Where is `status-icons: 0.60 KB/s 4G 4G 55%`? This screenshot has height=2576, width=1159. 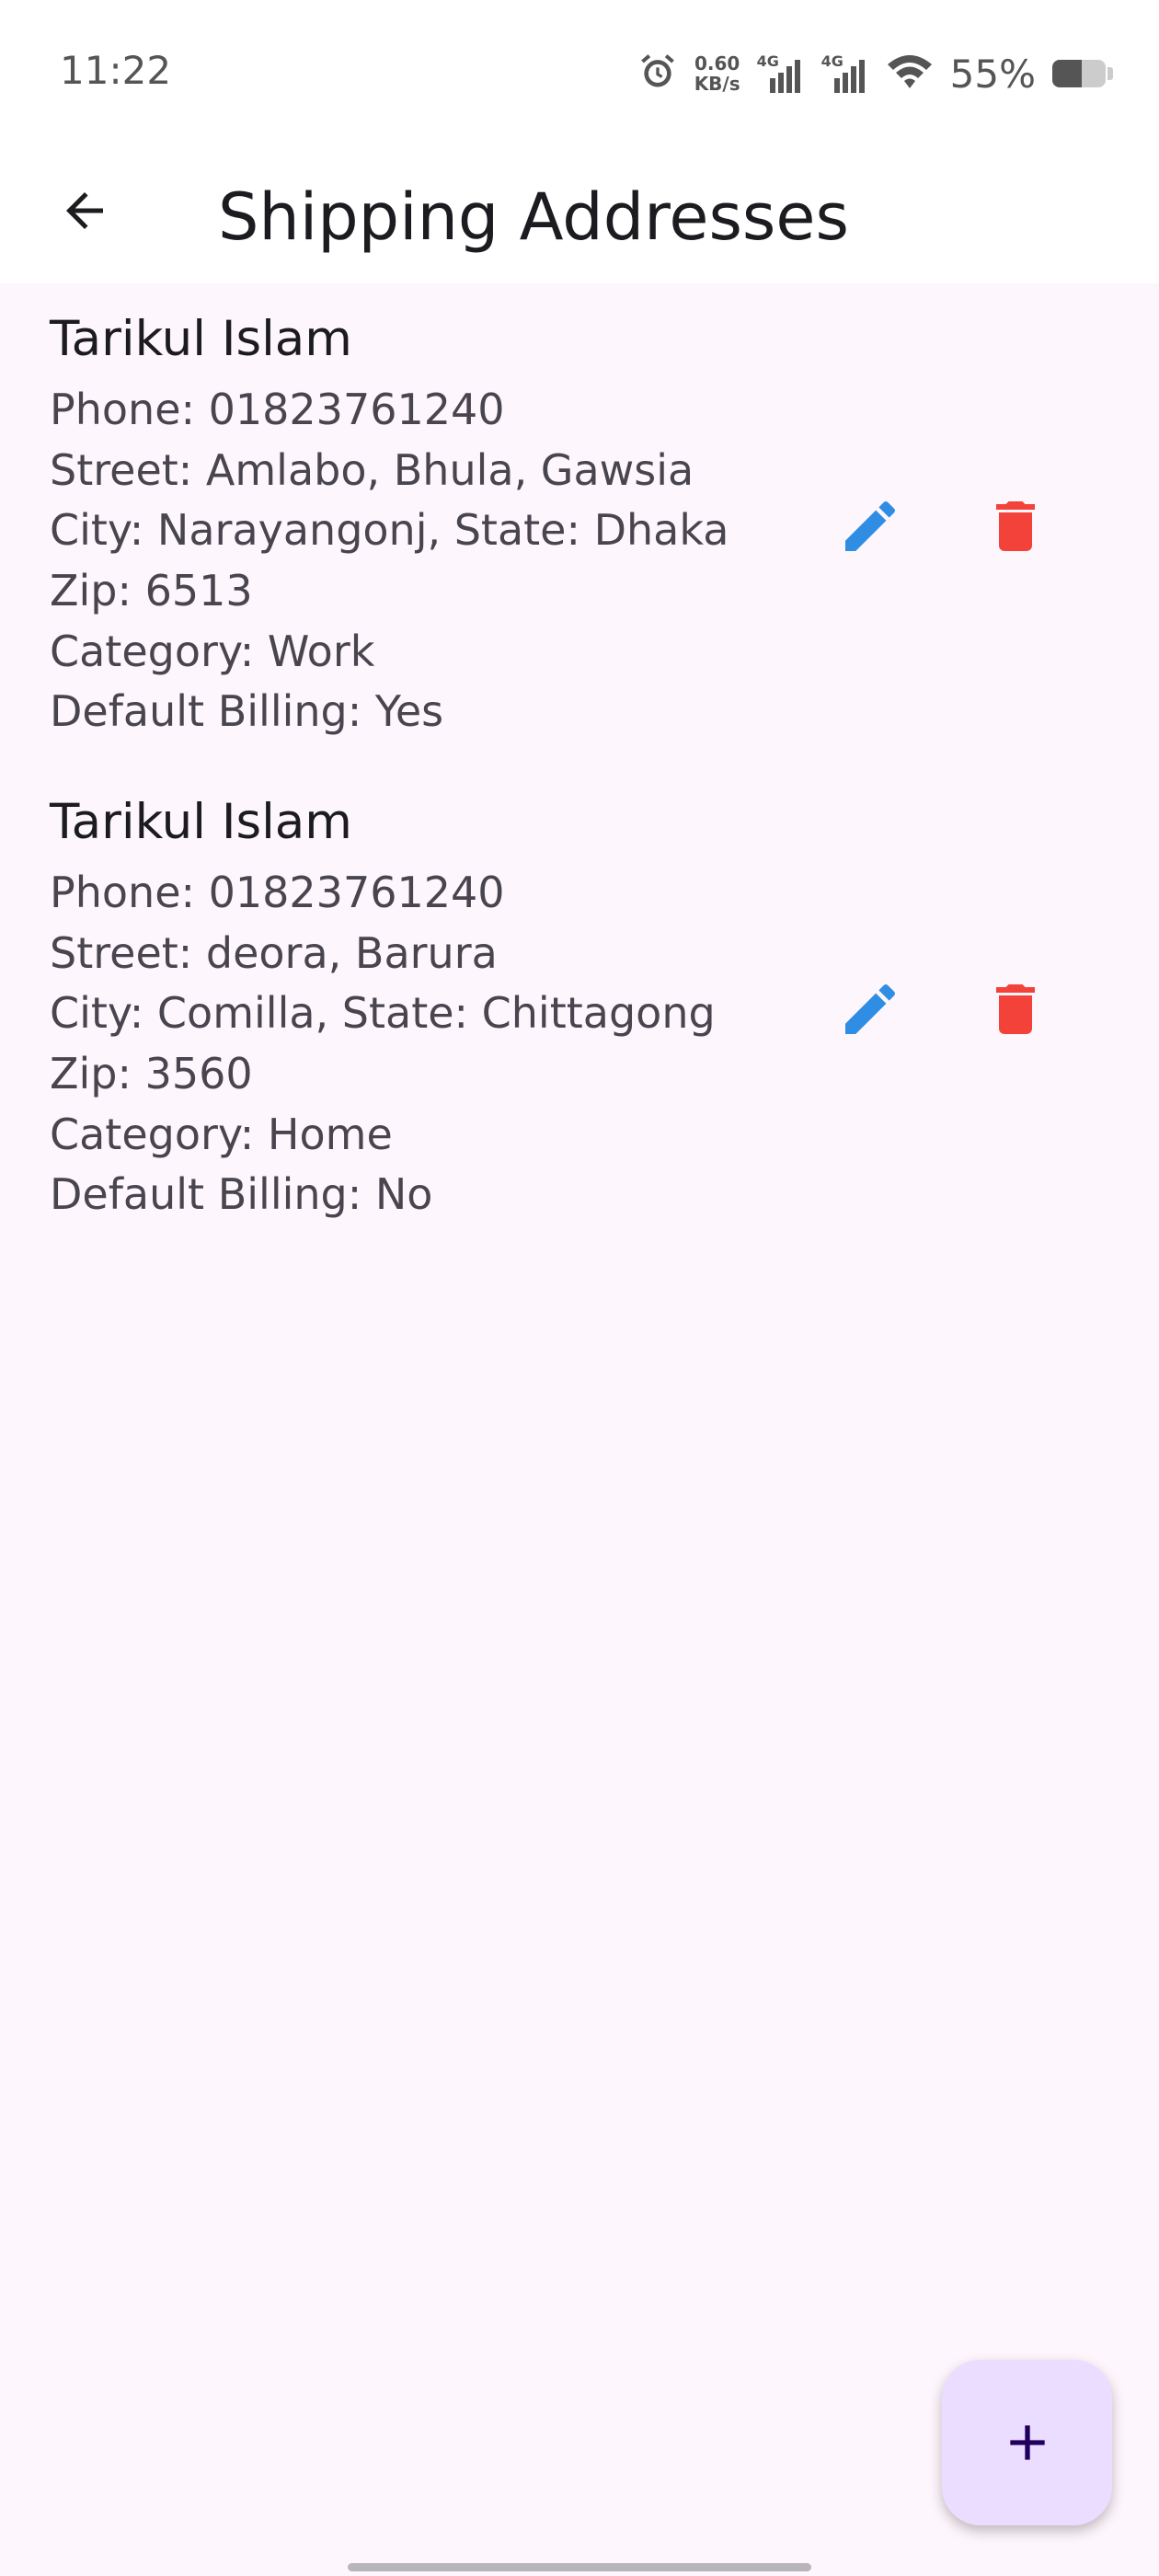
status-icons: 0.60 KB/s 4G 4G 55% is located at coordinates (875, 73).